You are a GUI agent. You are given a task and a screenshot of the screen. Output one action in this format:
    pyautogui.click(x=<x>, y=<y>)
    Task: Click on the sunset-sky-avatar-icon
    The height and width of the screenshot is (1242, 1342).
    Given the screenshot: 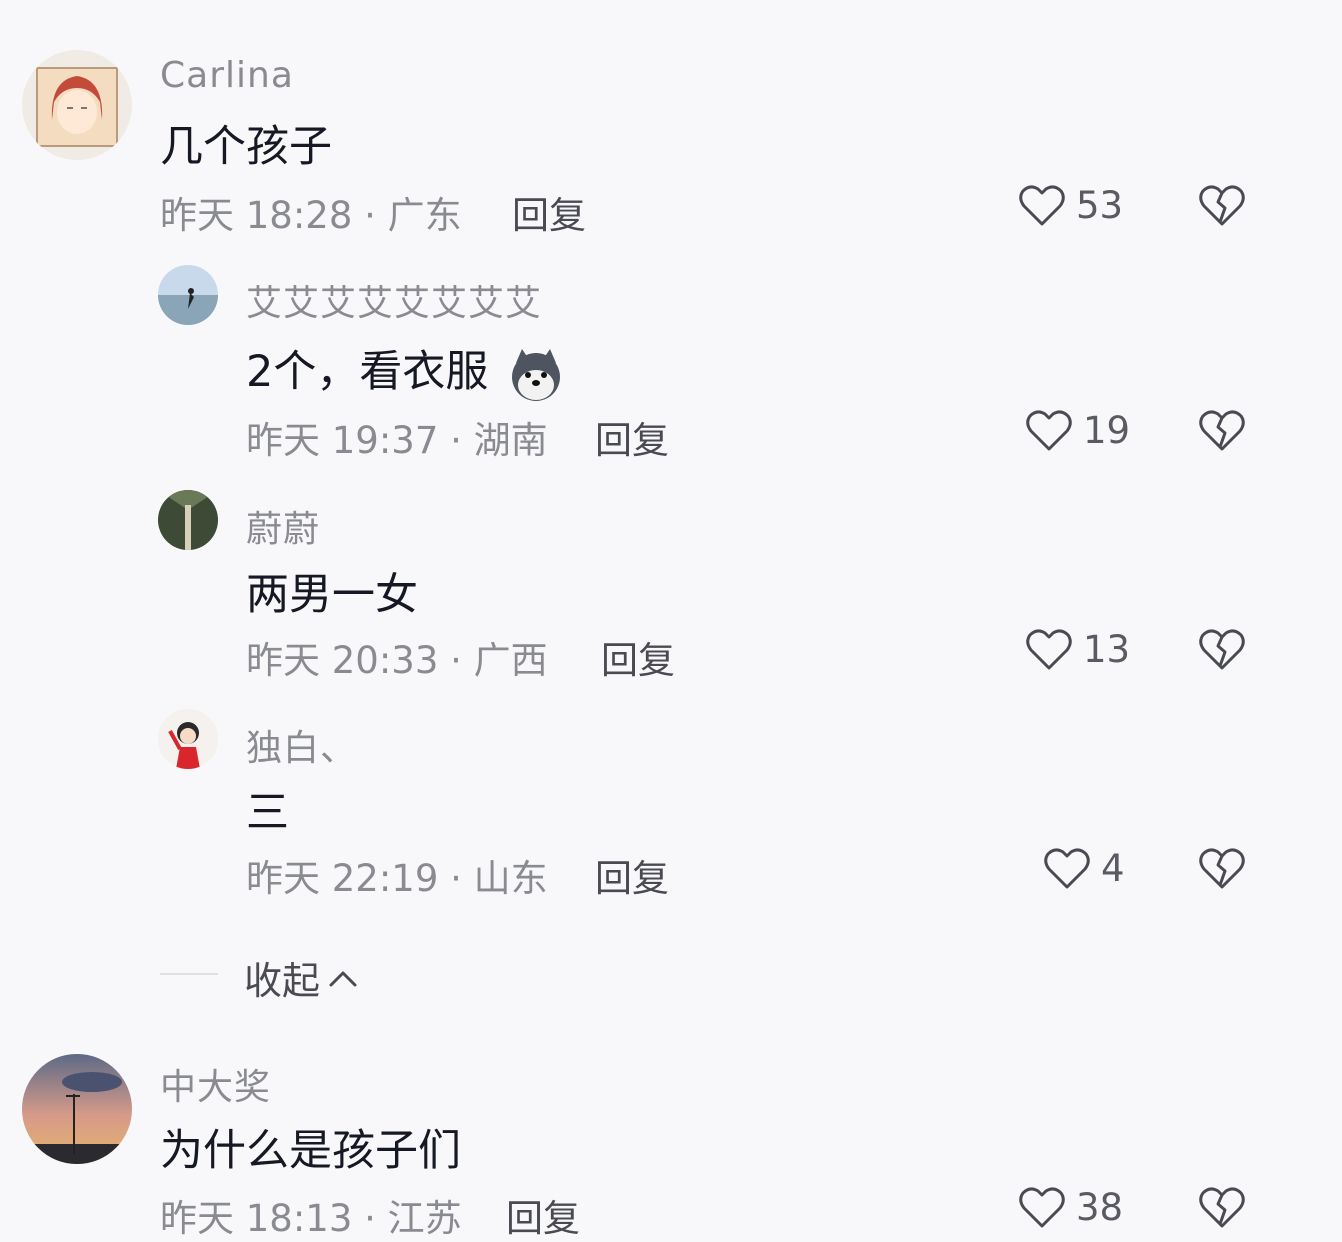 What is the action you would take?
    pyautogui.click(x=77, y=1109)
    